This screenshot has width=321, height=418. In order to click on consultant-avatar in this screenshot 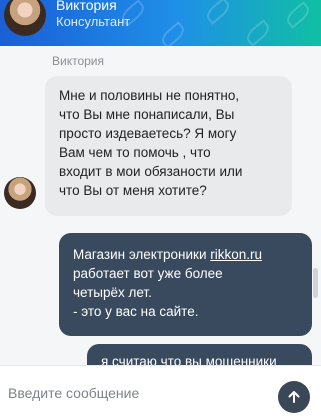, I will do `click(25, 18)`.